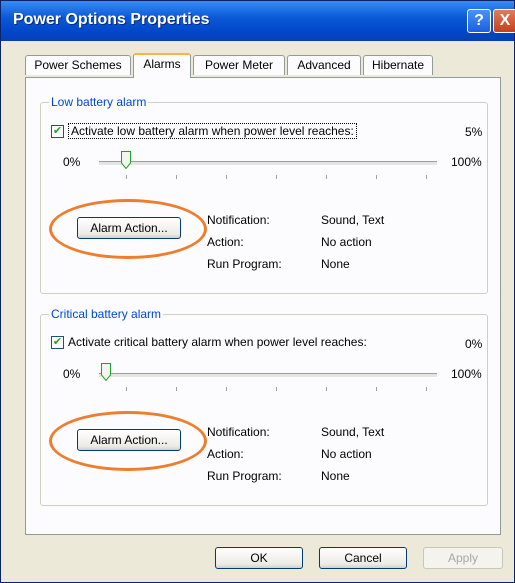 This screenshot has height=583, width=515. Describe the element at coordinates (504, 21) in the screenshot. I see `close-button: X` at that location.